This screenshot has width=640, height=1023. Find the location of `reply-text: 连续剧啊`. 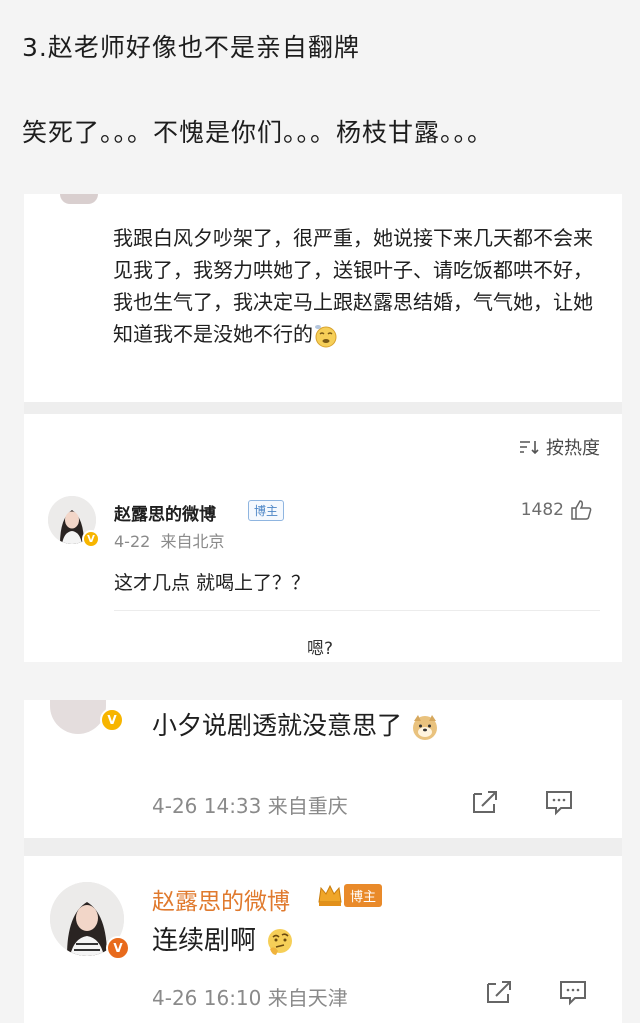

reply-text: 连续剧啊 is located at coordinates (224, 938).